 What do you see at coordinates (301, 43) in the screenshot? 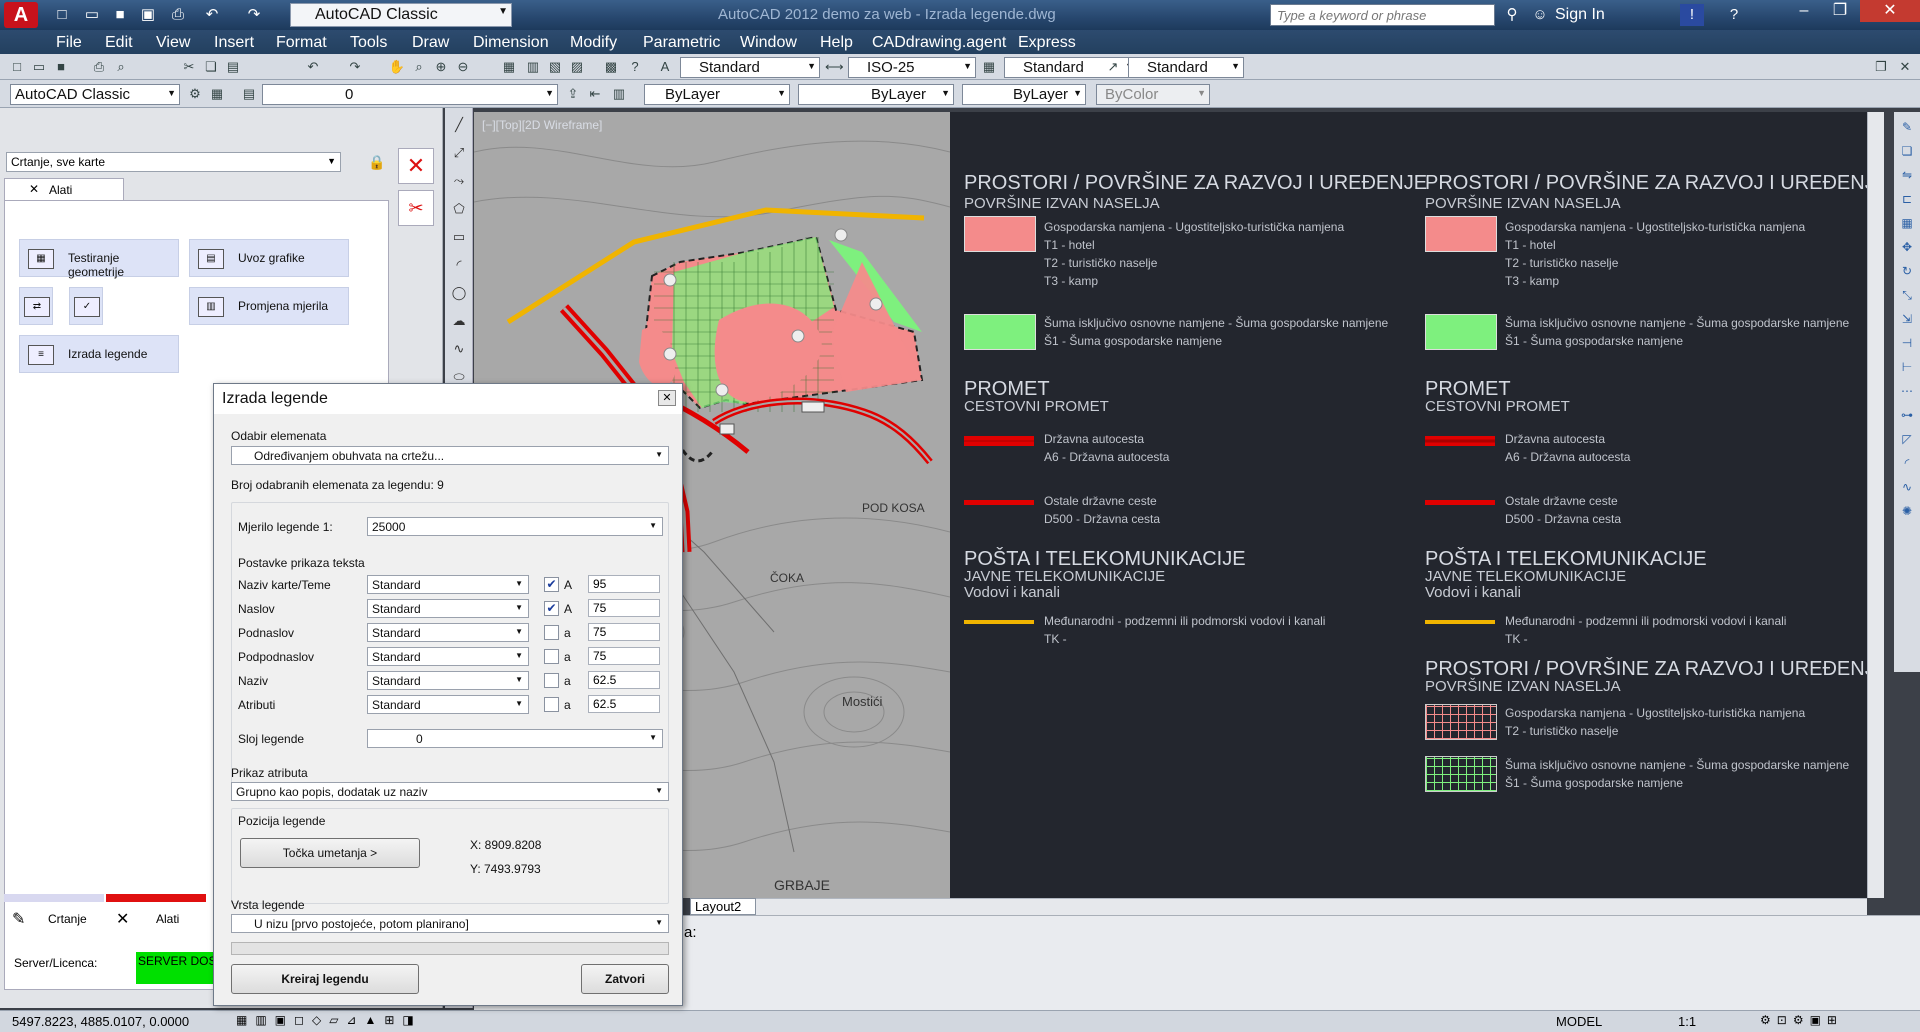
I see `menu-format: Format` at bounding box center [301, 43].